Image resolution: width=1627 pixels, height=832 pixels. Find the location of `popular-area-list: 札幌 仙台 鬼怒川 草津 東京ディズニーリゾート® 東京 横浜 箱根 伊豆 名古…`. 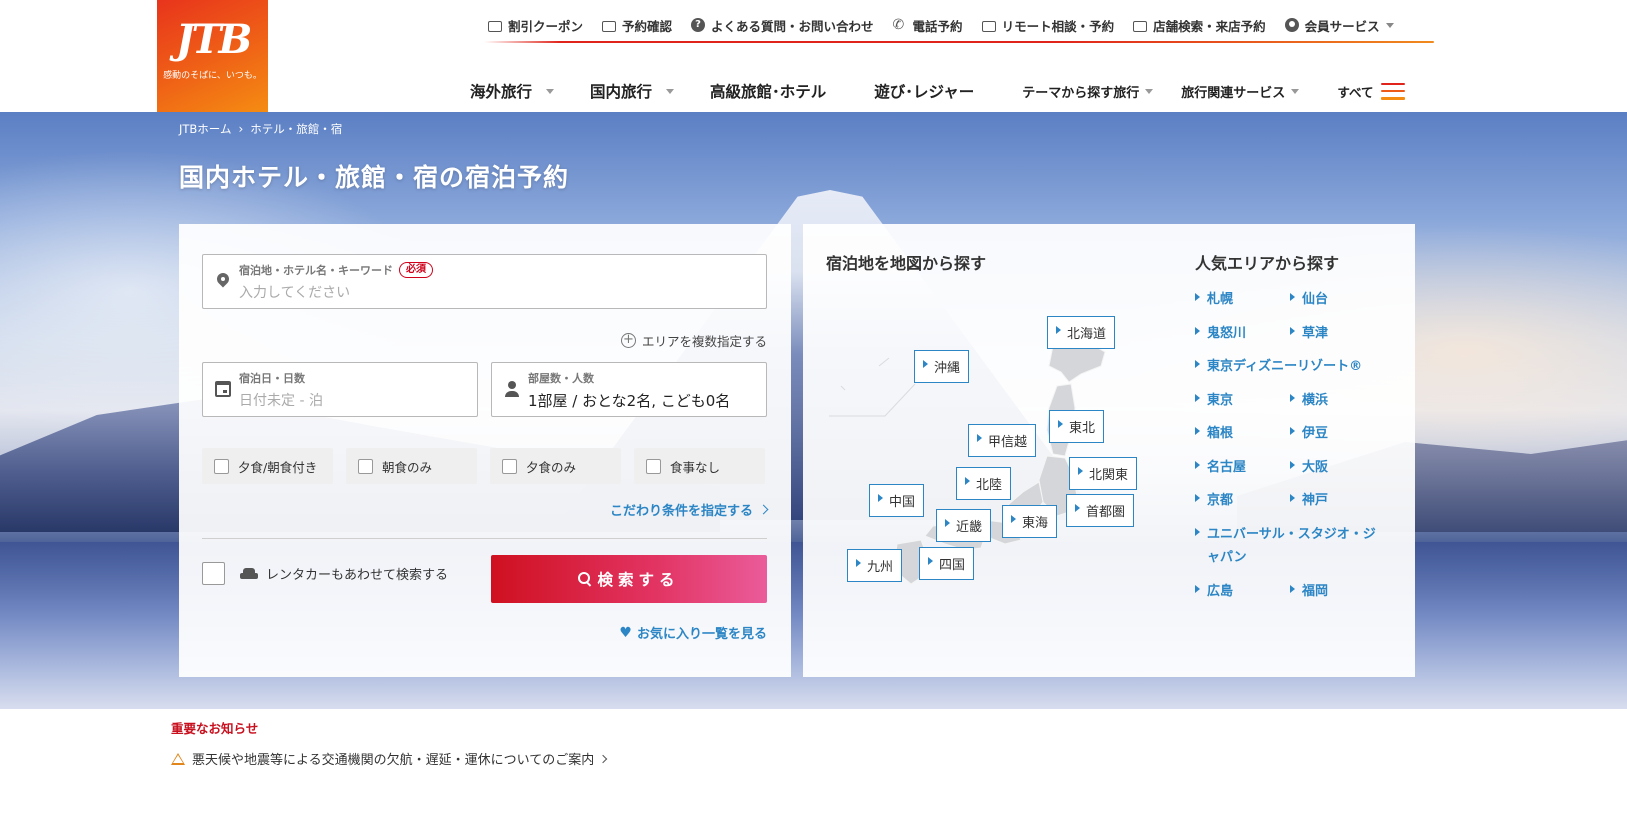

popular-area-list: 札幌 仙台 鬼怒川 草津 東京ディズニーリゾート® 東京 横浜 箱根 伊豆 名古… is located at coordinates (1290, 450).